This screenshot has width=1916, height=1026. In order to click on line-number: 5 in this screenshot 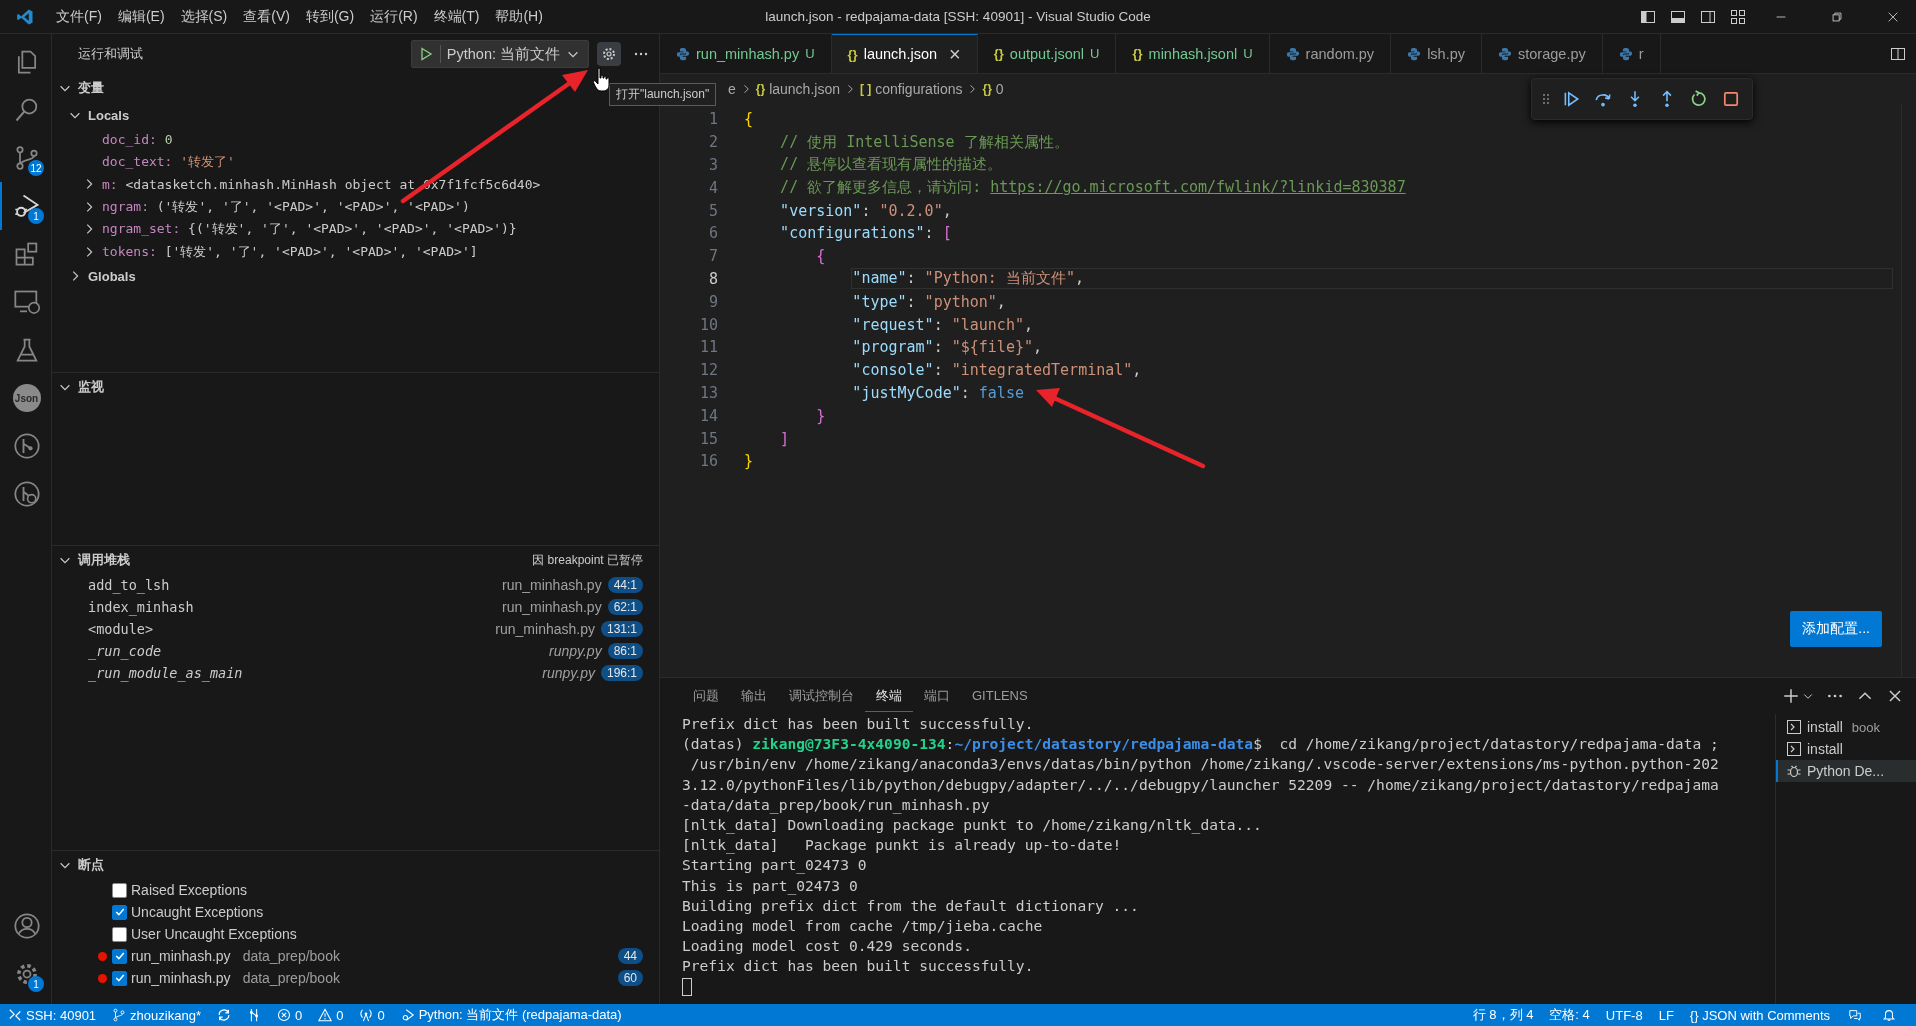, I will do `click(713, 210)`.